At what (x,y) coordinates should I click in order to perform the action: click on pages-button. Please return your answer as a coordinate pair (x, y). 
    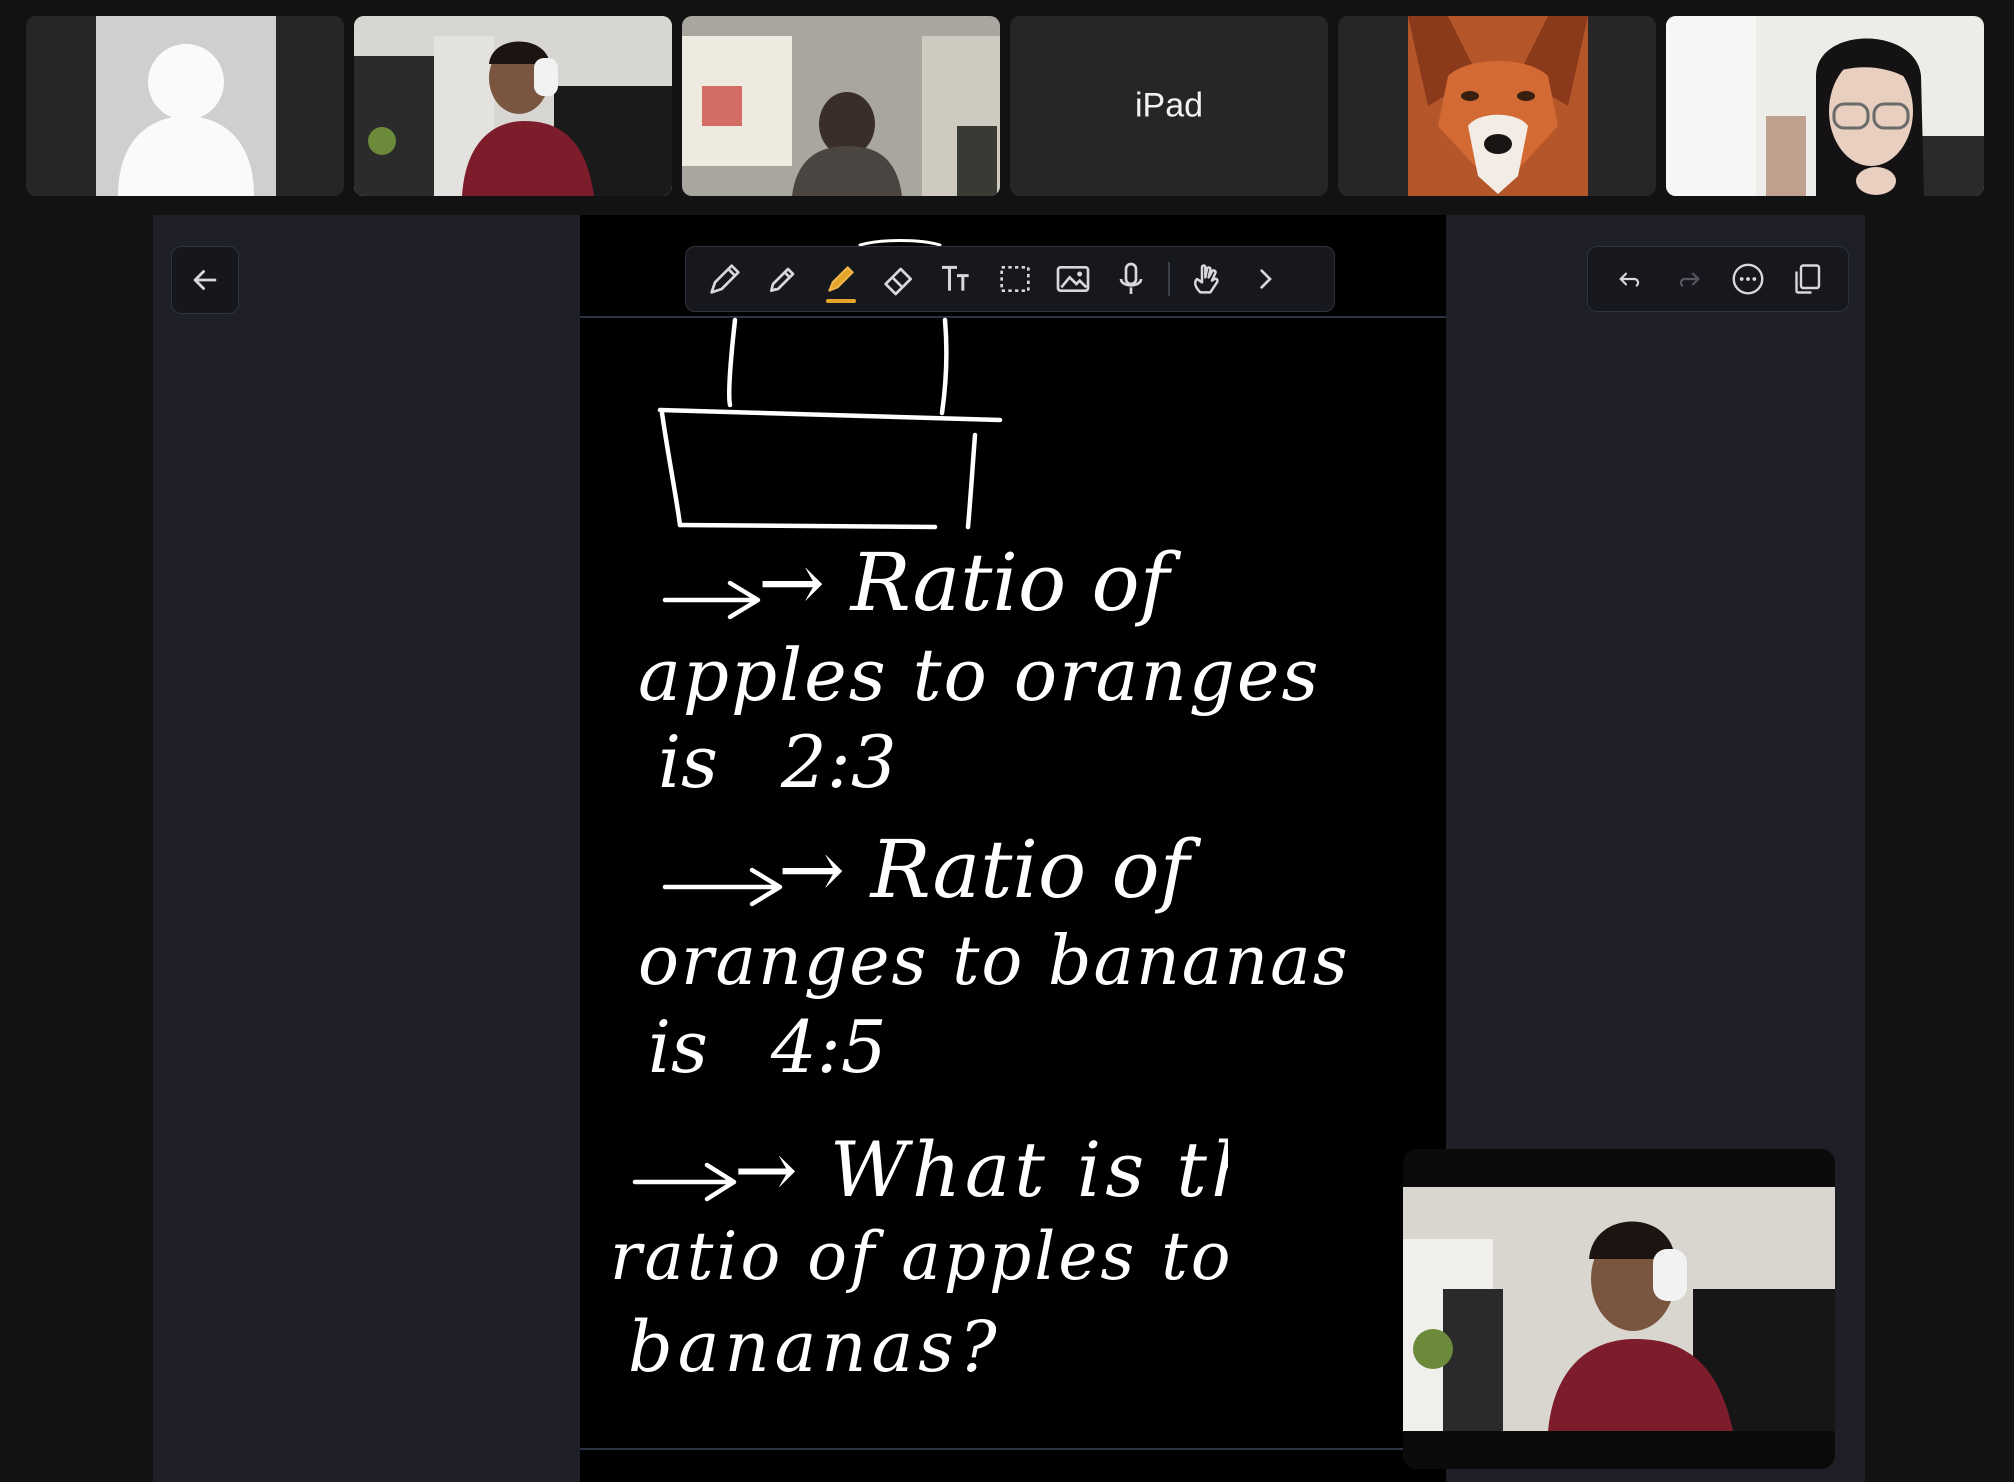
    Looking at the image, I should click on (1807, 279).